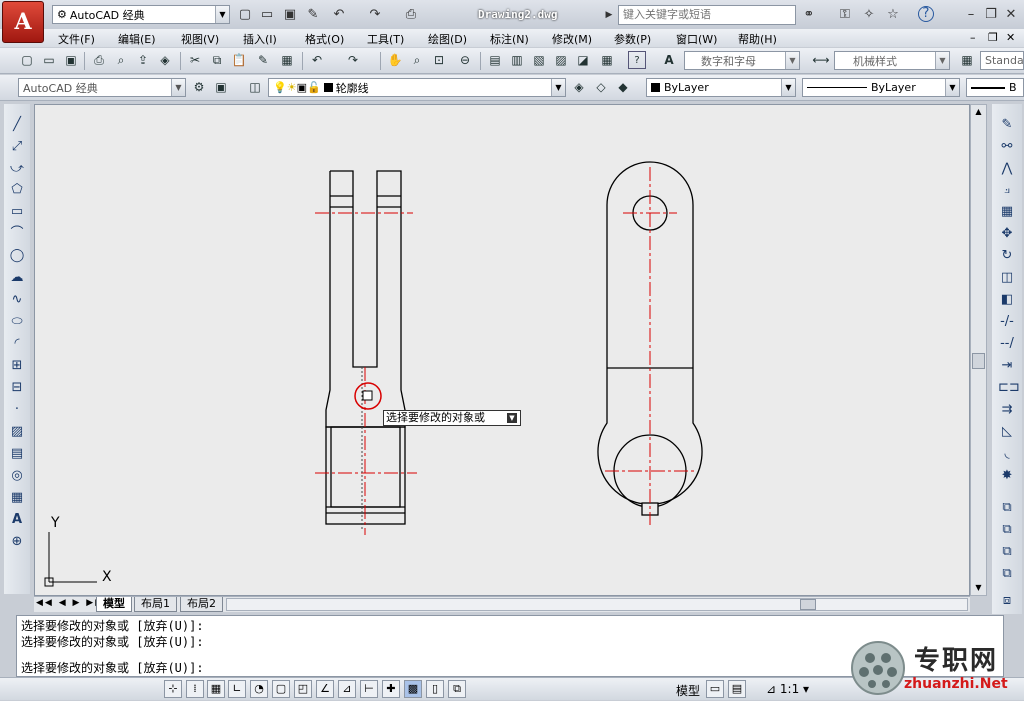 The image size is (1024, 701). I want to click on binoculars-icon: ⚭, so click(809, 15).